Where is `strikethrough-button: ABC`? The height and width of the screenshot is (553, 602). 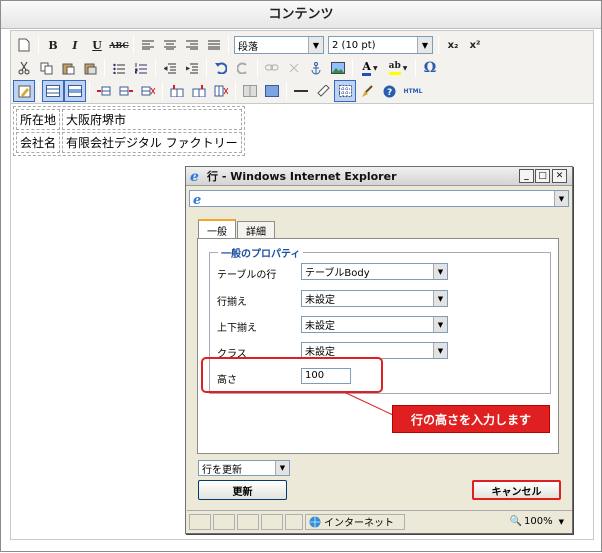
strikethrough-button: ABC is located at coordinates (119, 45).